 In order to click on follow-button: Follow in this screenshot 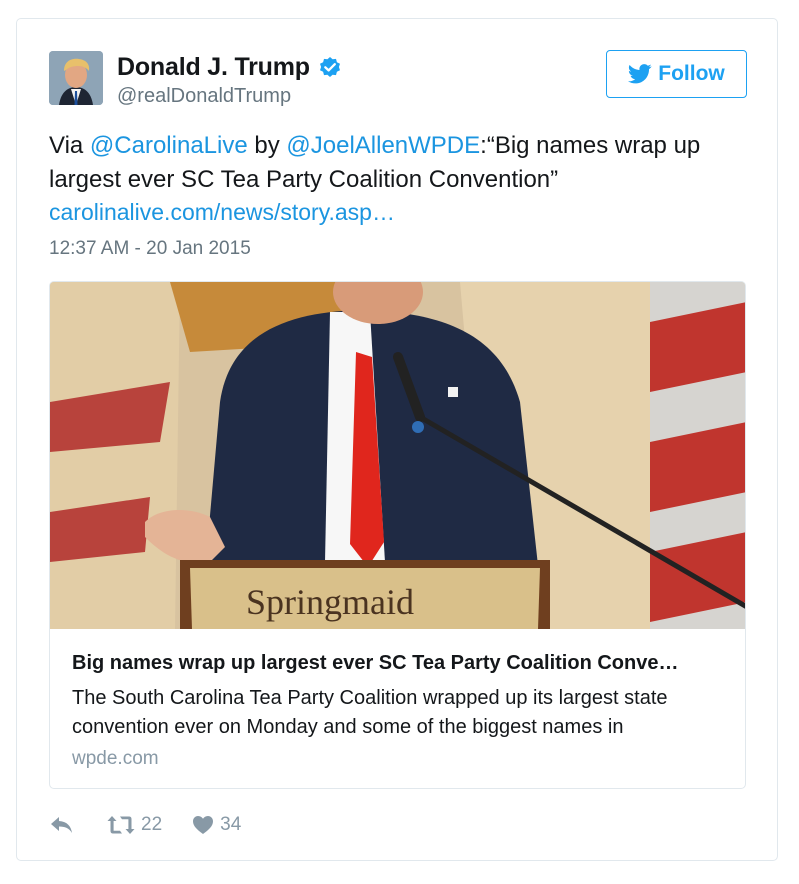, I will do `click(676, 74)`.